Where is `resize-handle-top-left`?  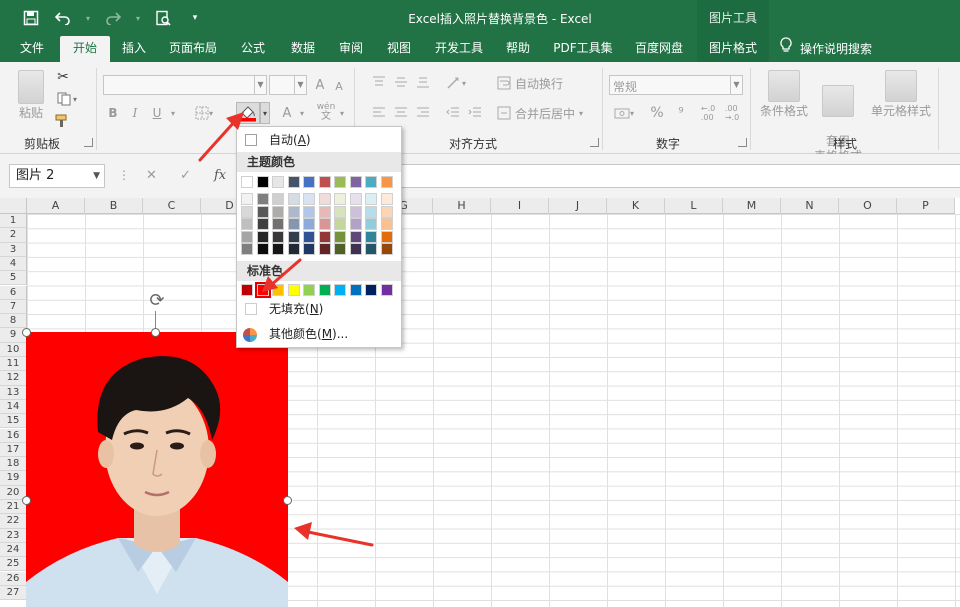 resize-handle-top-left is located at coordinates (26, 332).